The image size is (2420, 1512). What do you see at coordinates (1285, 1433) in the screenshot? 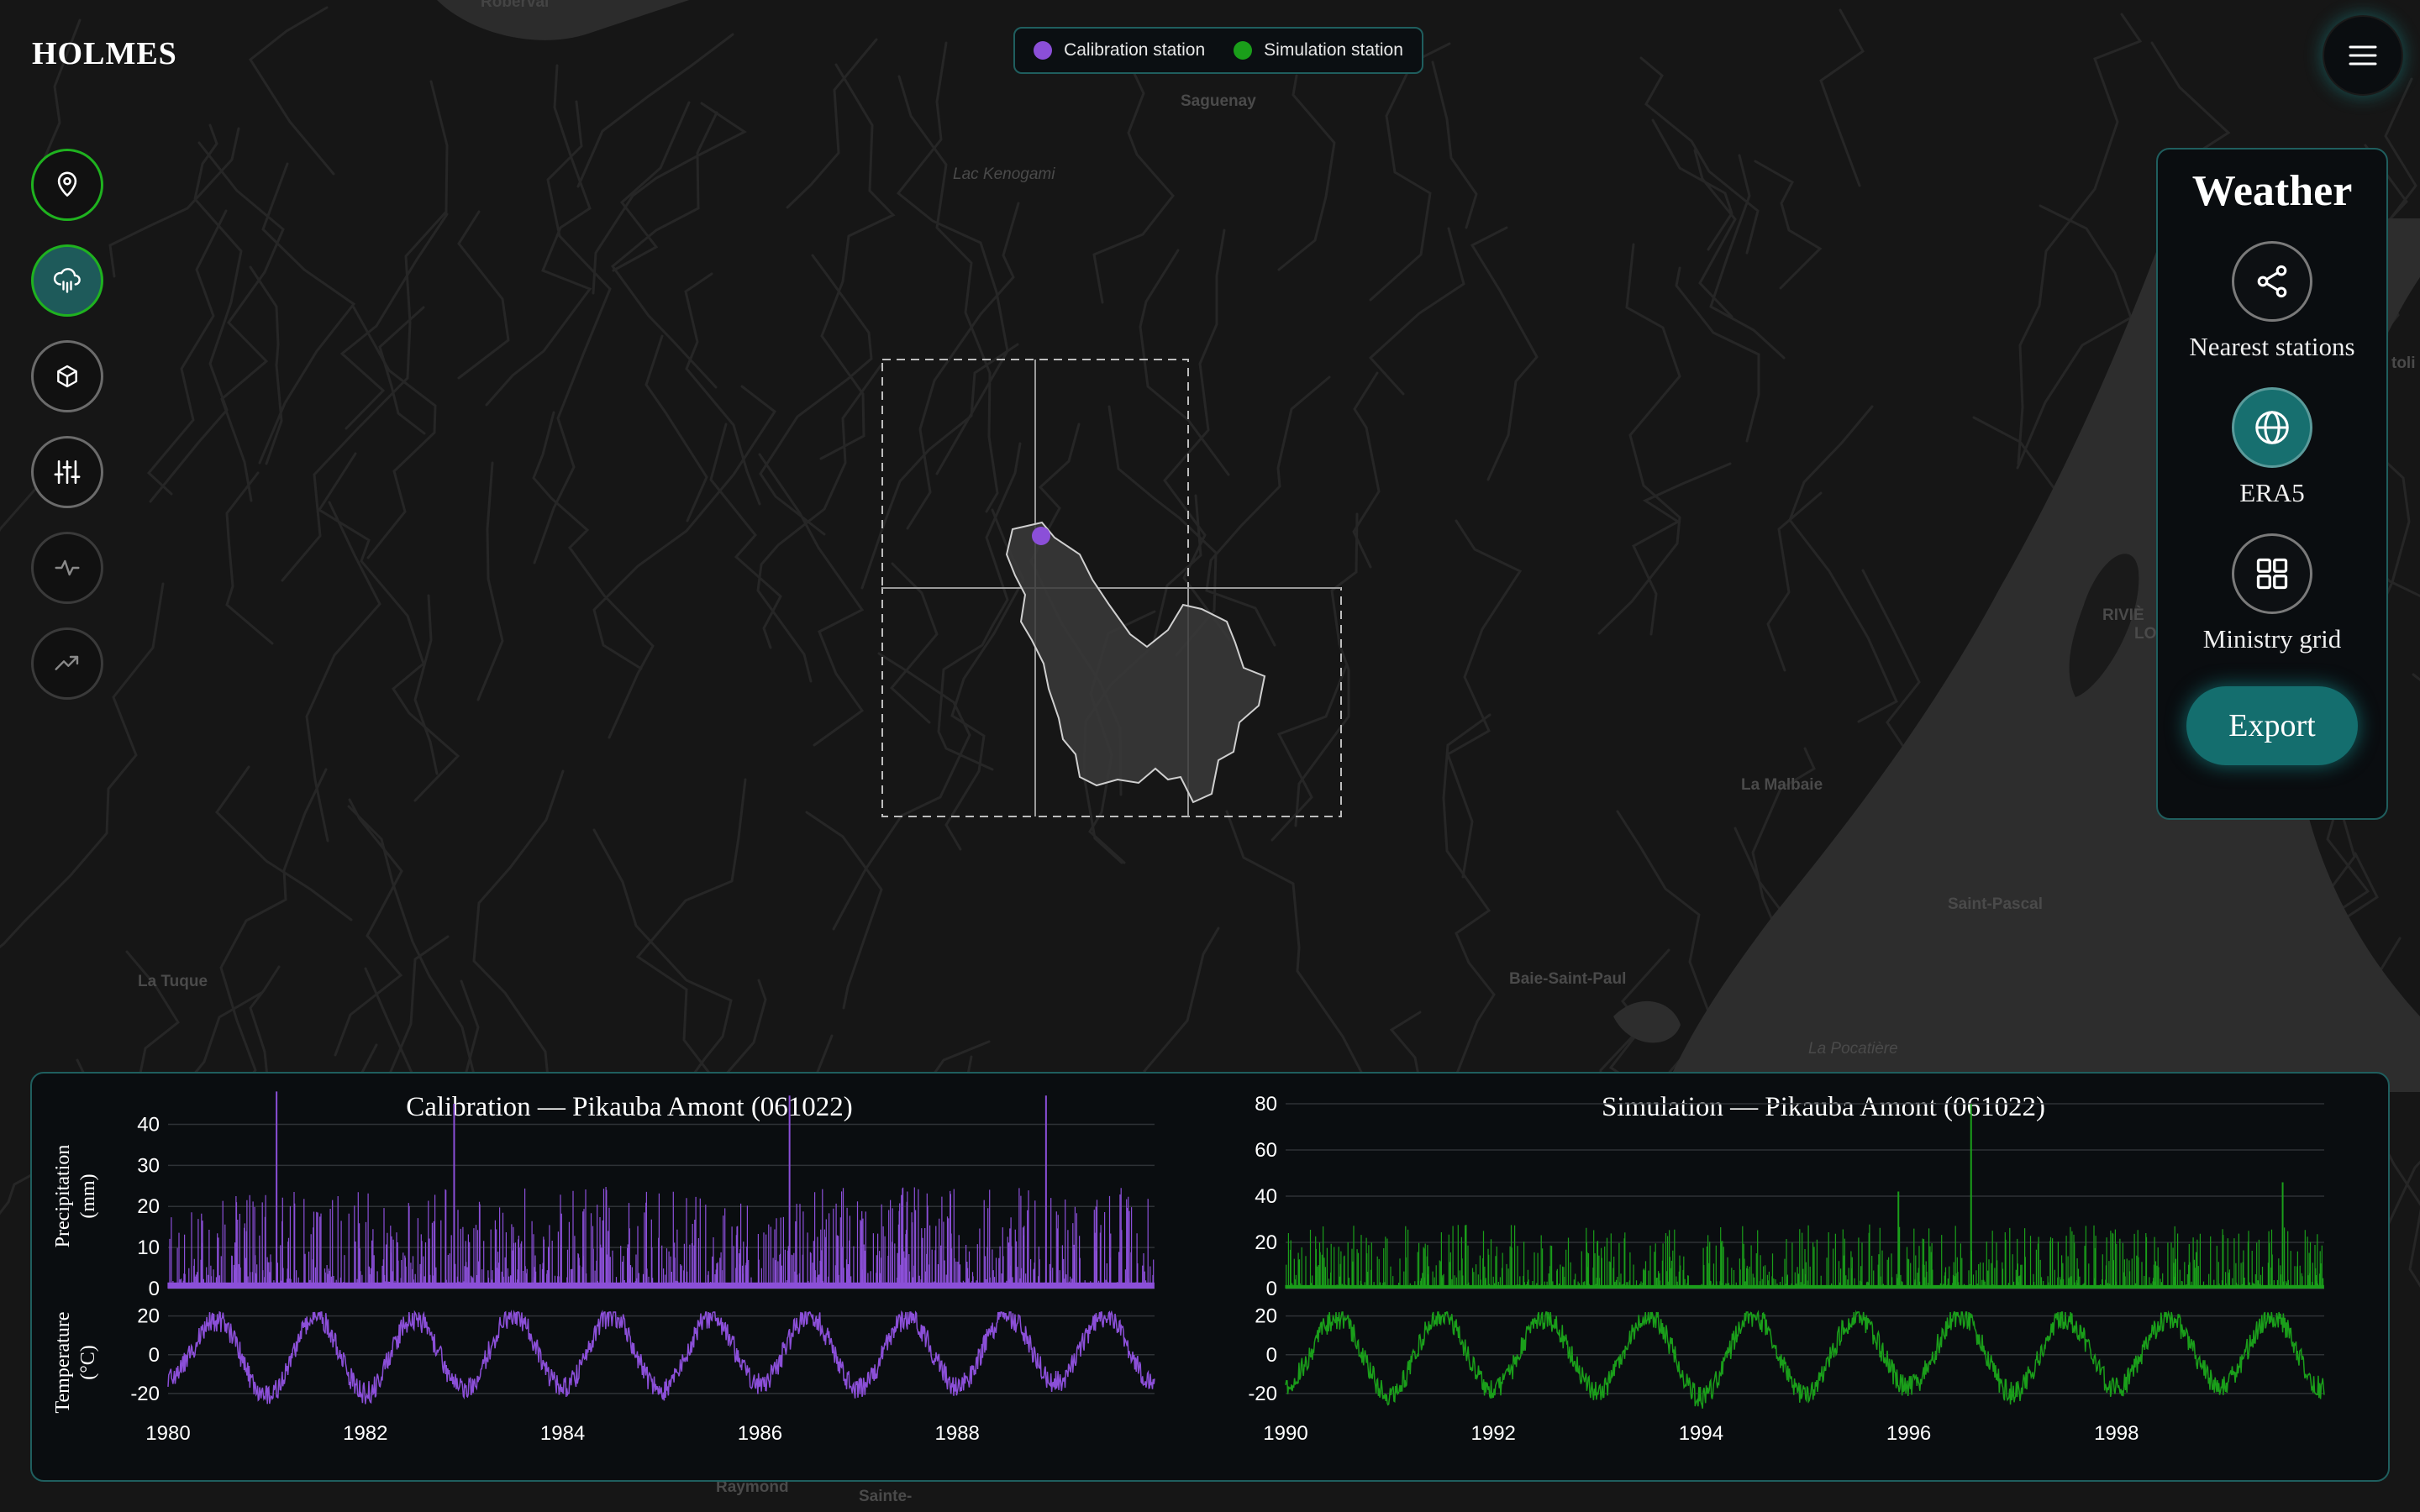
I see `xtick-label: 1990` at bounding box center [1285, 1433].